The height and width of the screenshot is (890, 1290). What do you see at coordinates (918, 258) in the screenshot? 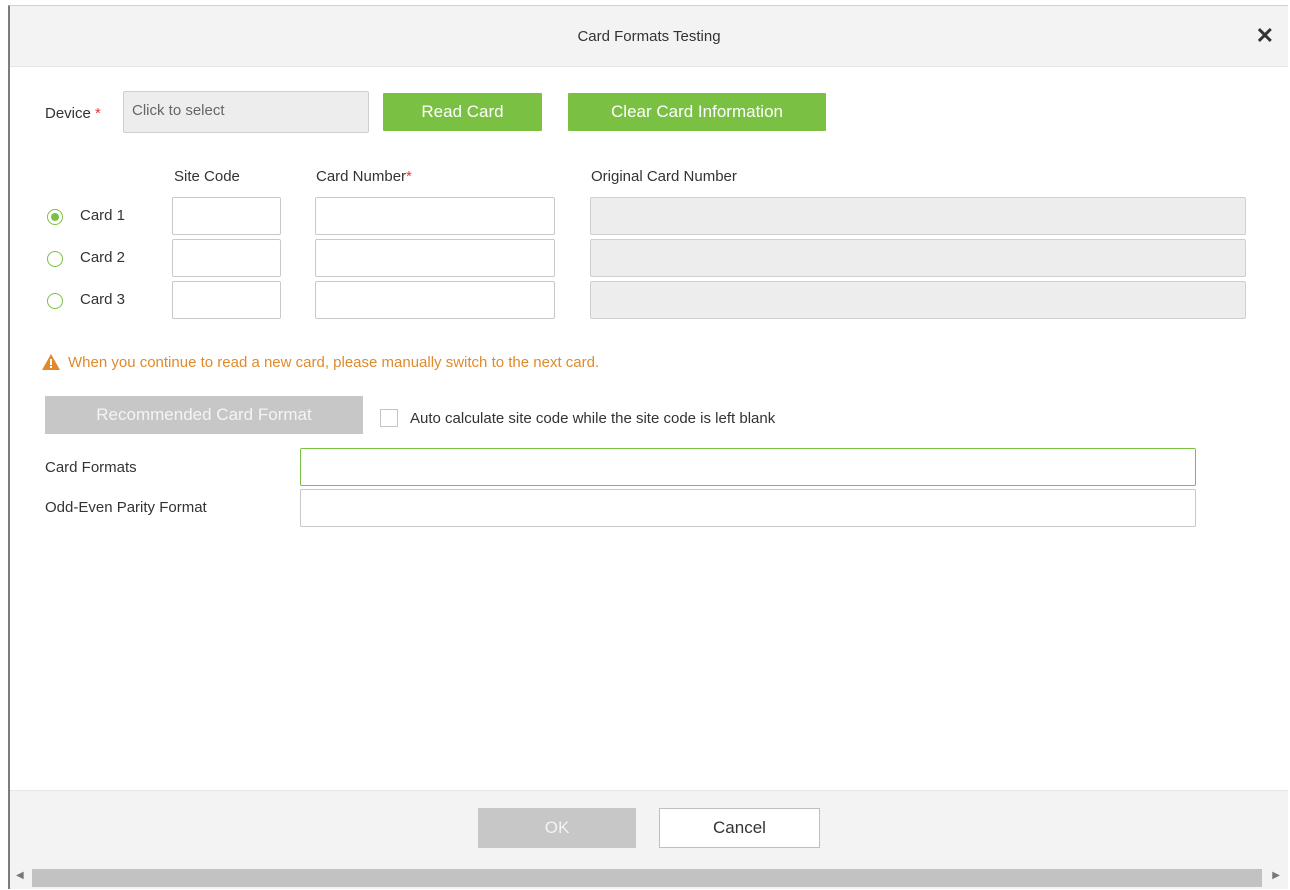
I see `card-2-original-card-number-field` at bounding box center [918, 258].